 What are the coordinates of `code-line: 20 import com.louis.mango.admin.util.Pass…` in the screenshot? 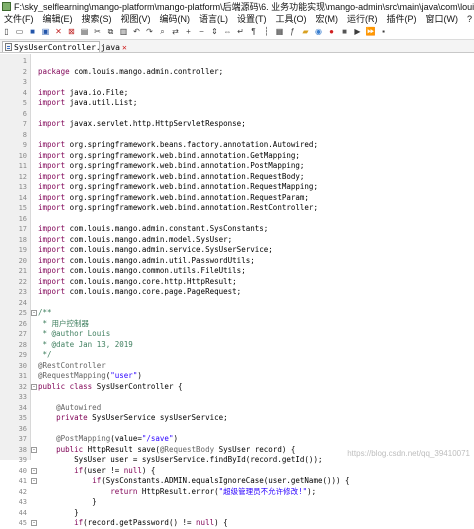 It's located at (237, 261).